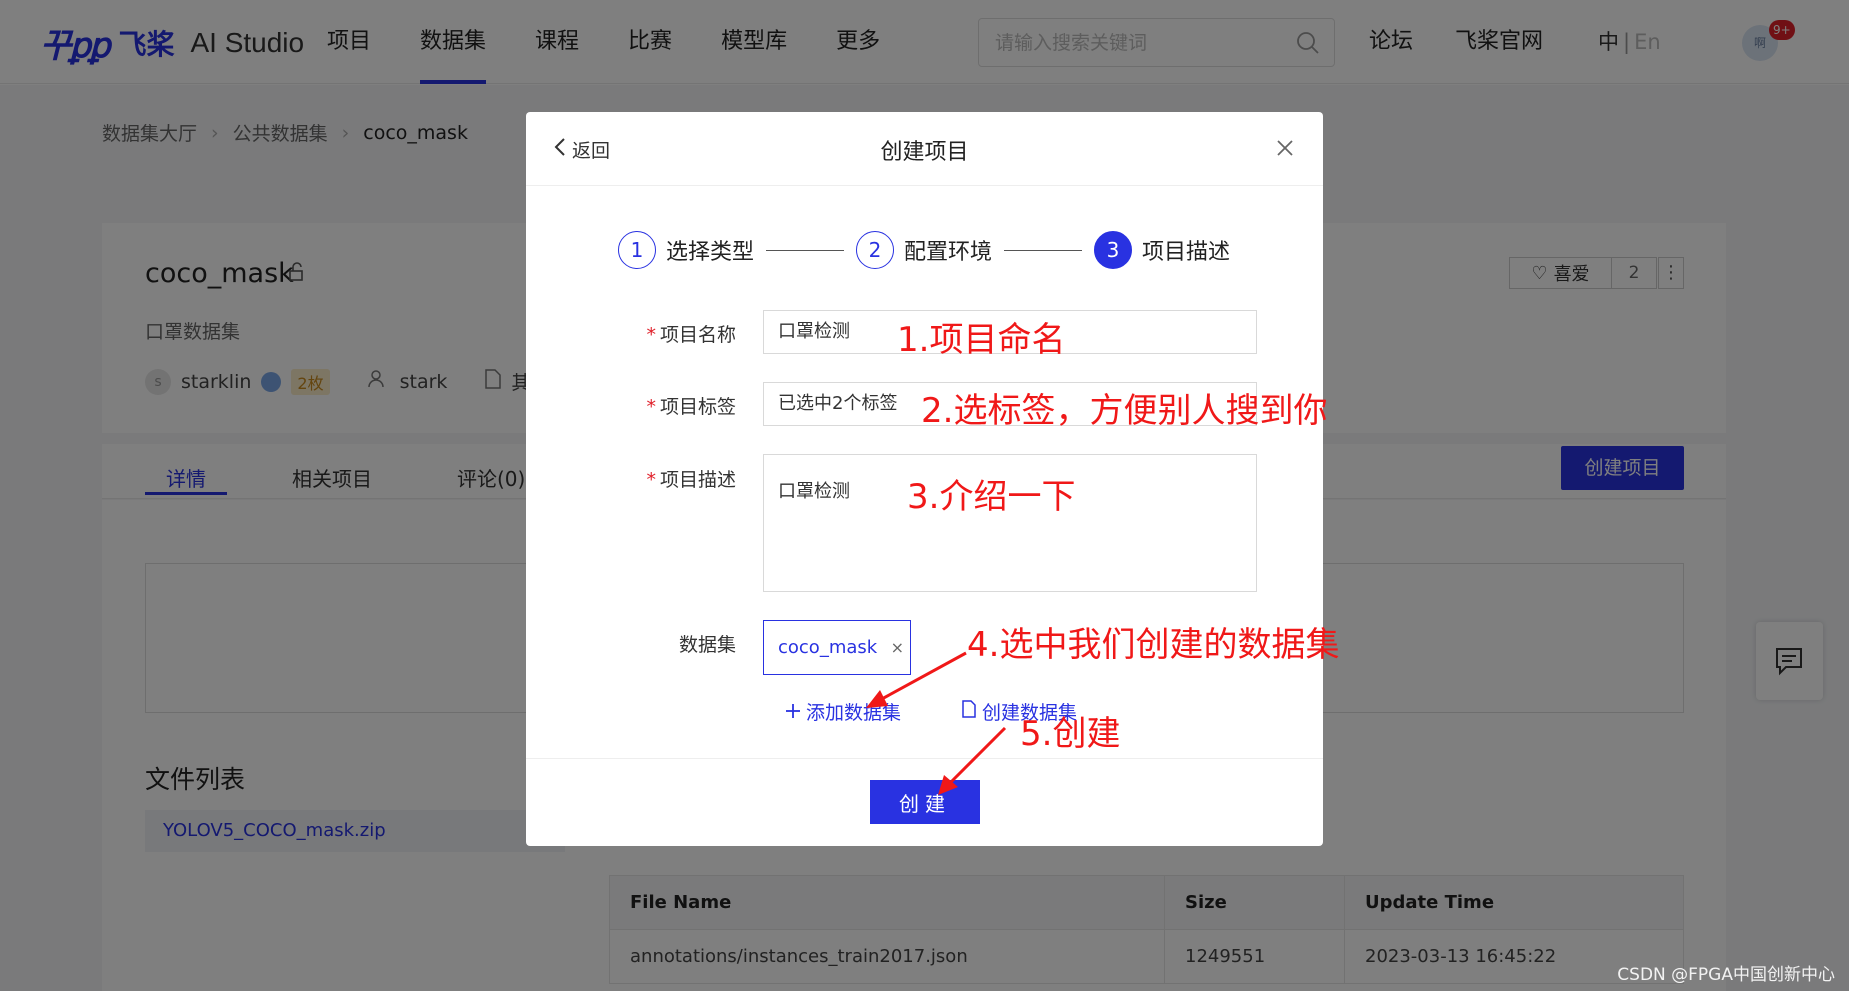  What do you see at coordinates (1124, 411) in the screenshot?
I see `annotation-step-2: 2.选标签，方便别人搜到你` at bounding box center [1124, 411].